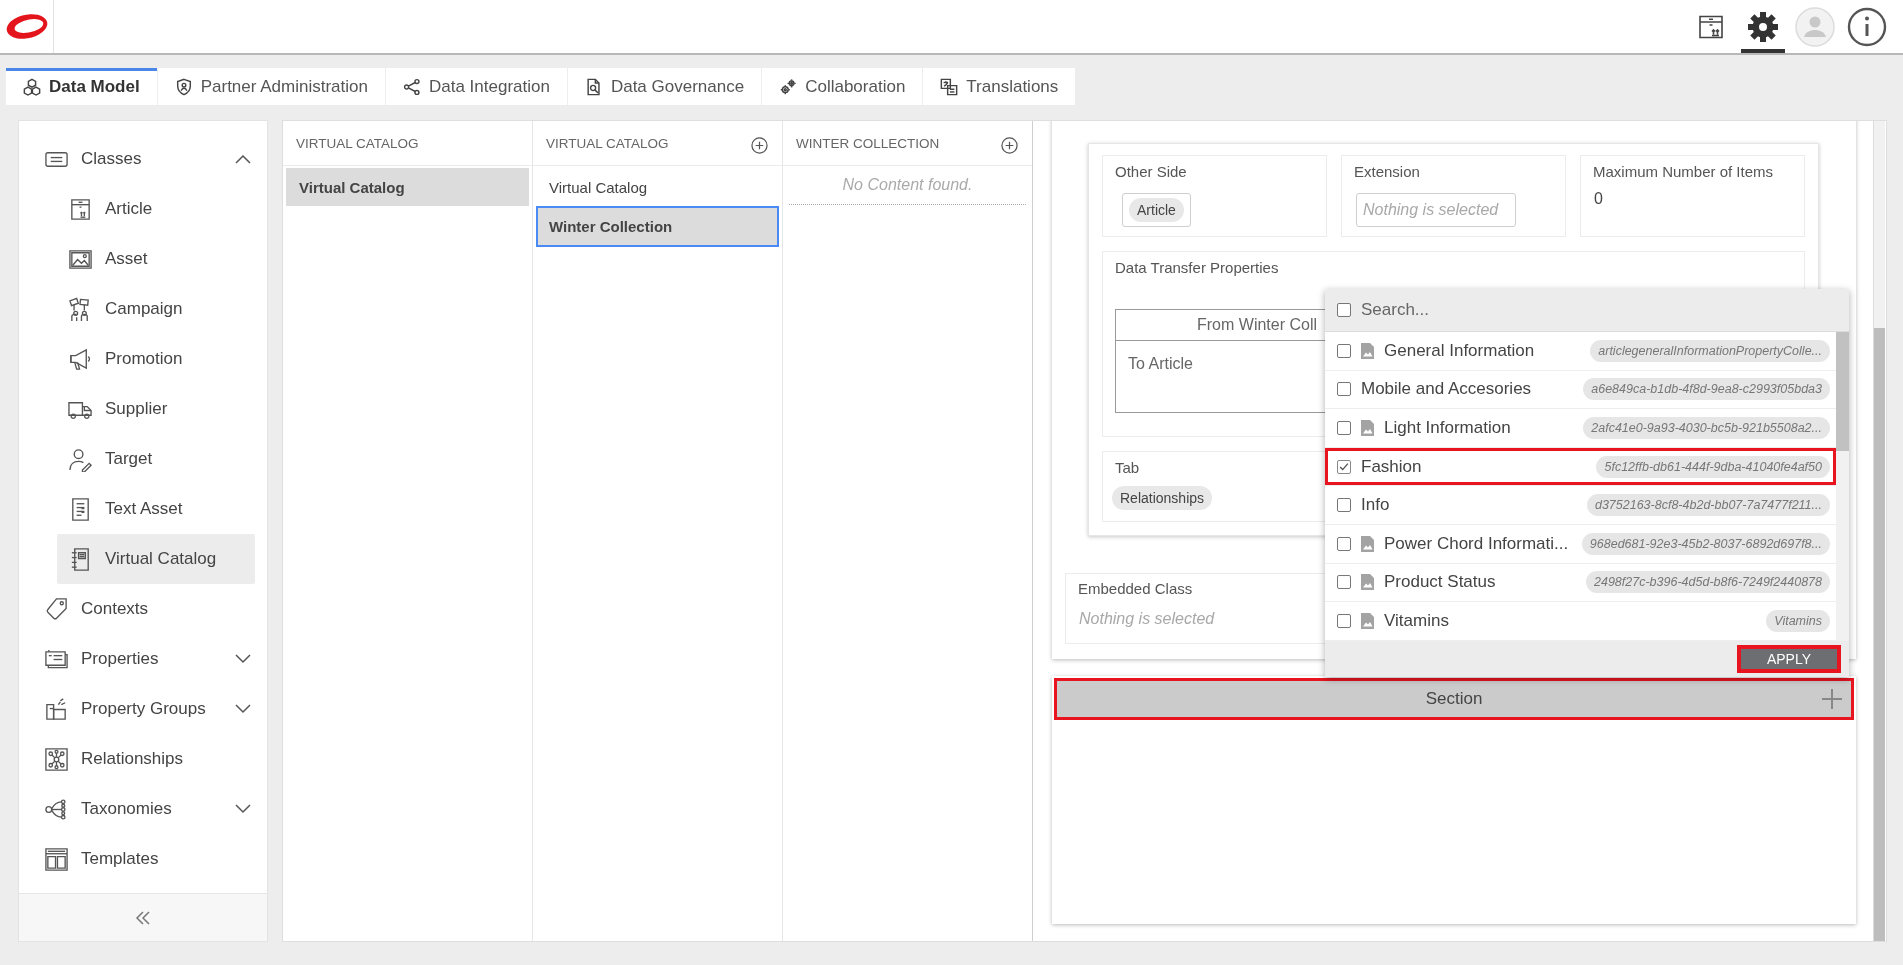  Describe the element at coordinates (1156, 210) in the screenshot. I see `value-chip: Article` at that location.